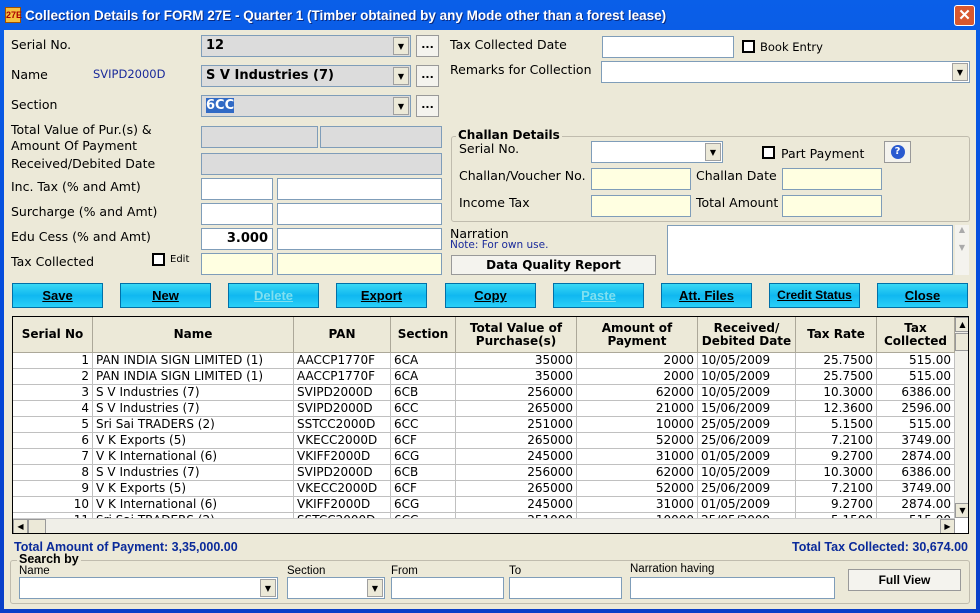  I want to click on income-tax-field, so click(641, 206).